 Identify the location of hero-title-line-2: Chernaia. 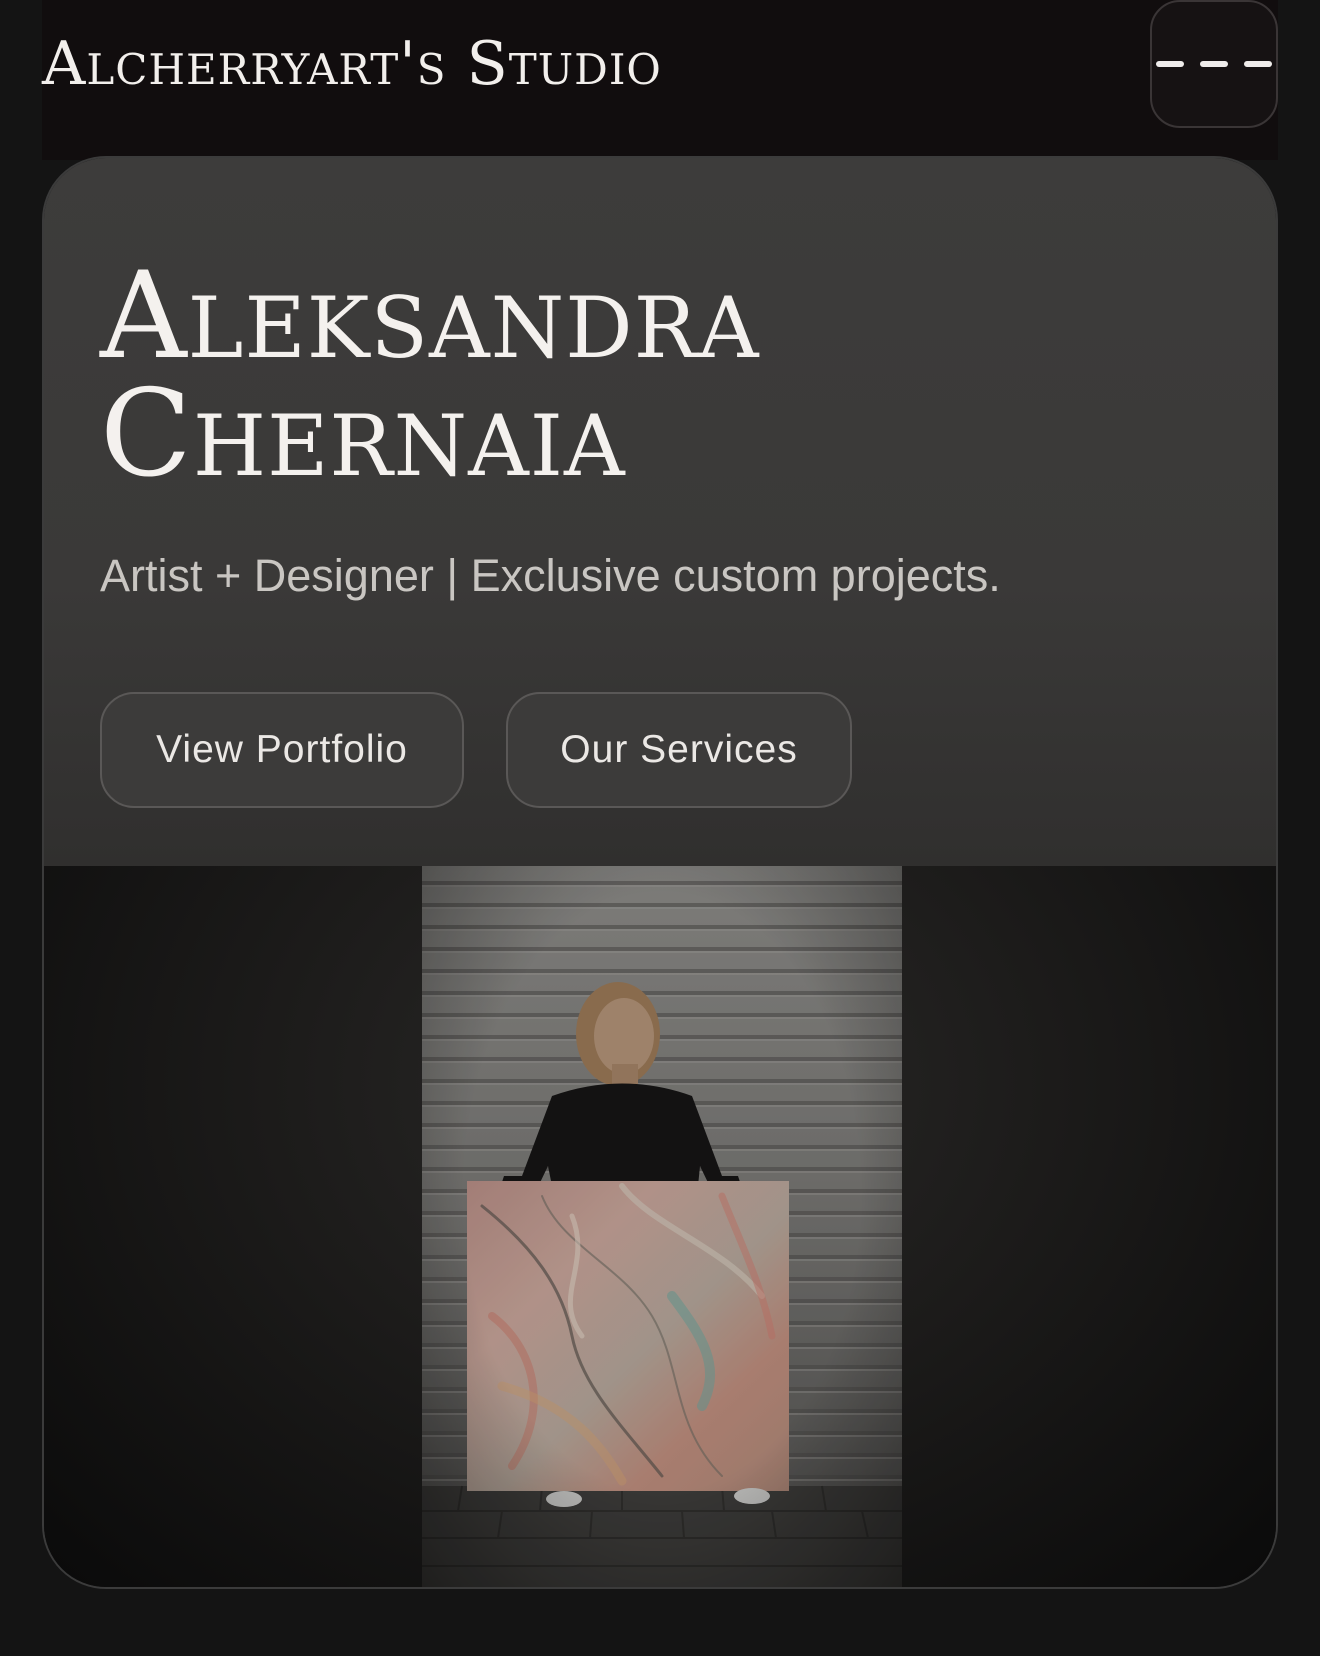
(363, 434).